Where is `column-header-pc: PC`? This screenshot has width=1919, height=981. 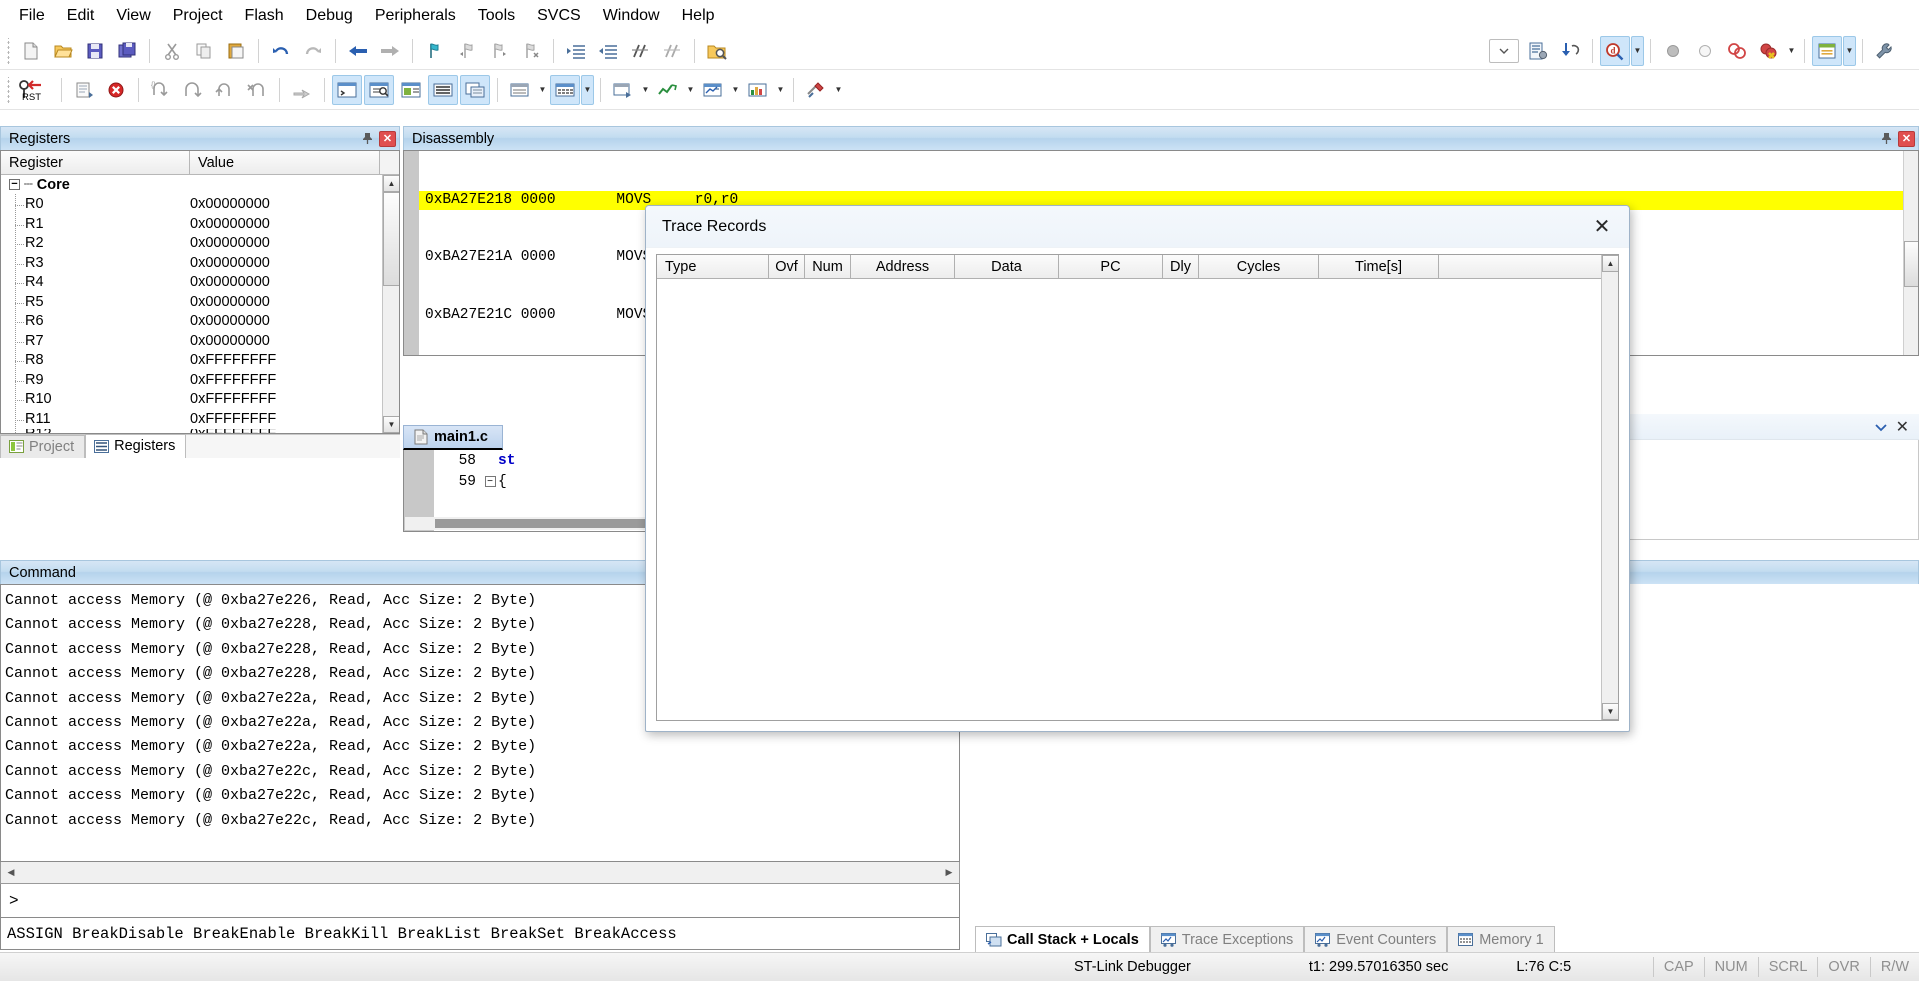
column-header-pc: PC is located at coordinates (1111, 267).